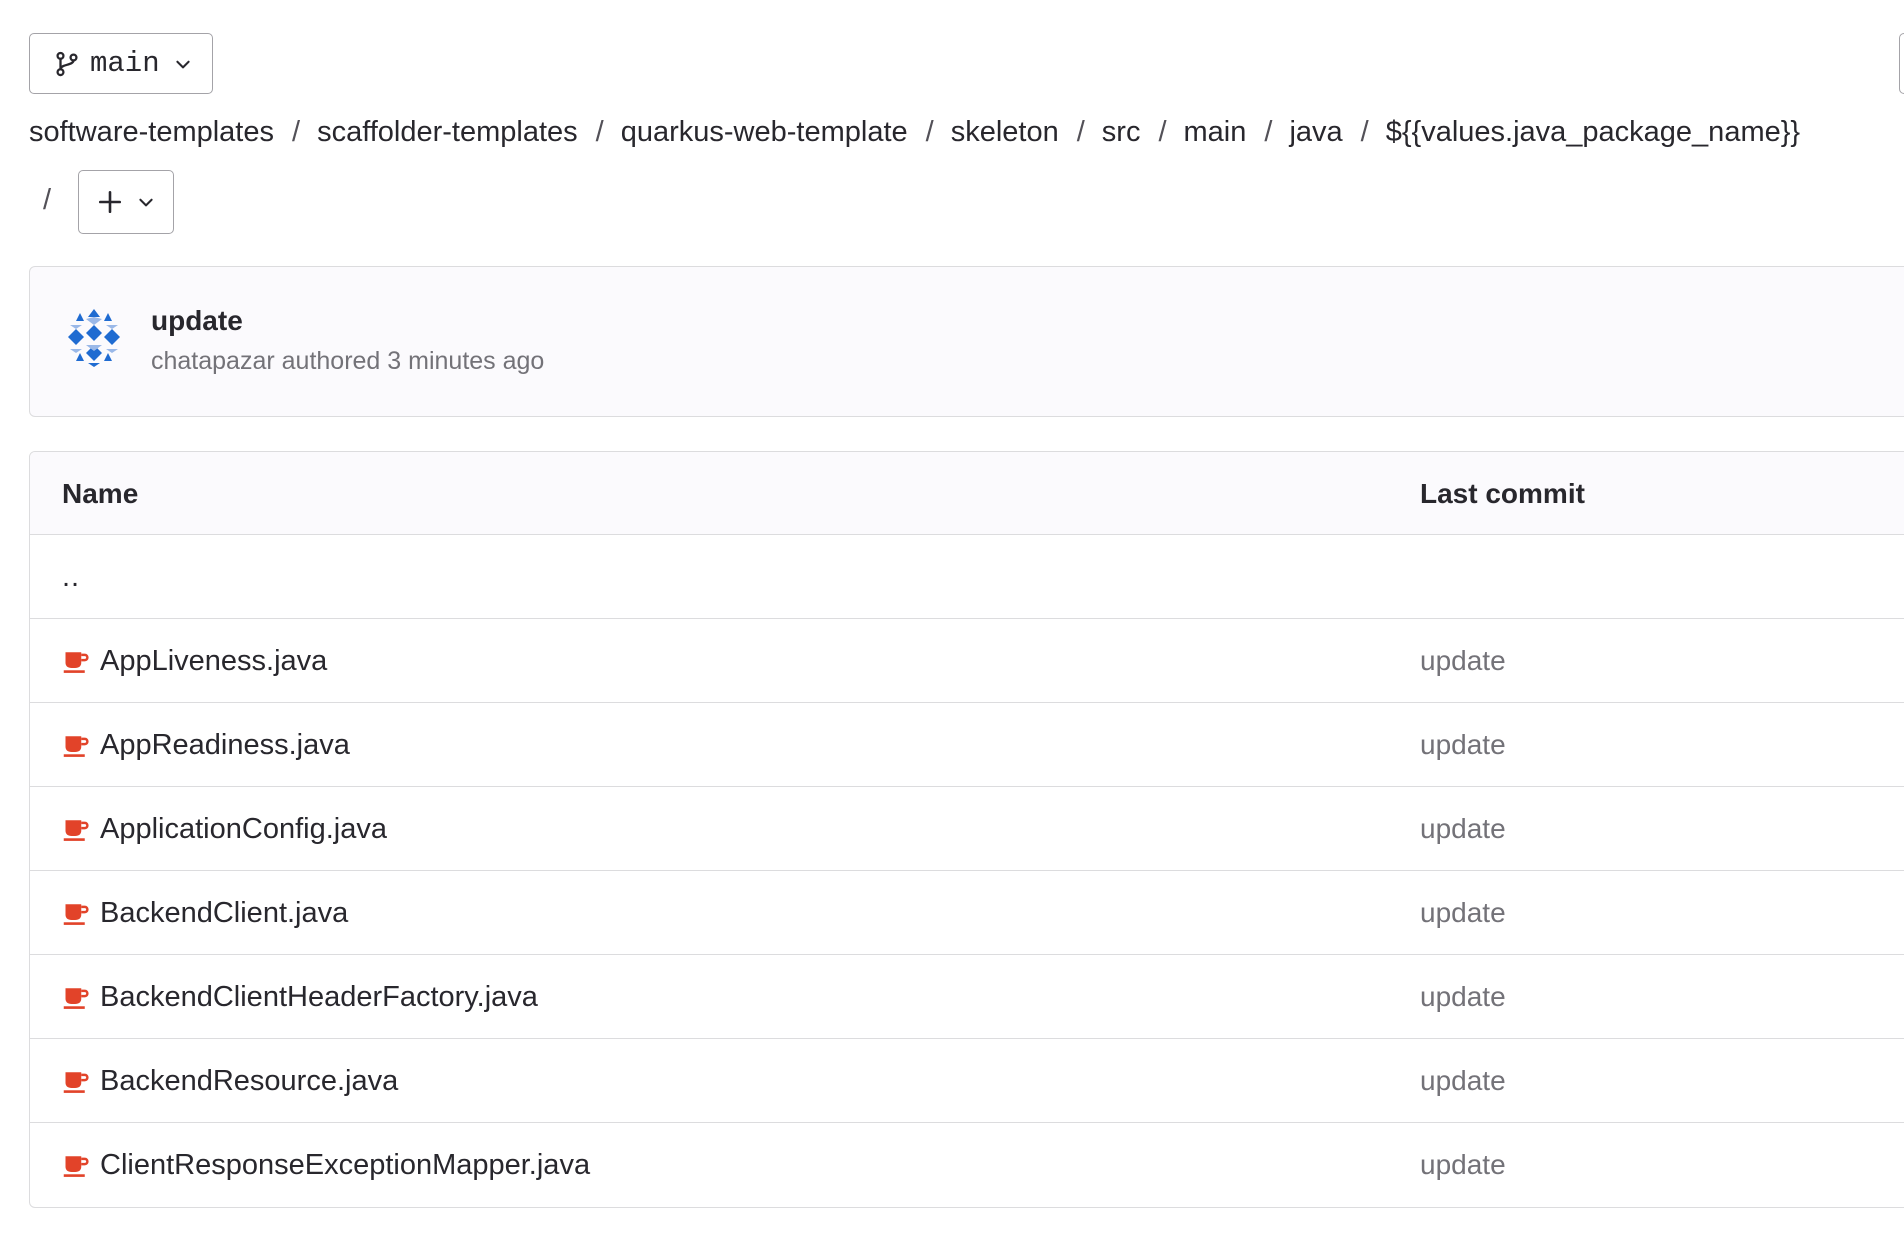 The width and height of the screenshot is (1904, 1254). Describe the element at coordinates (967, 1081) in the screenshot. I see `table-row: BackendResource.java update` at that location.